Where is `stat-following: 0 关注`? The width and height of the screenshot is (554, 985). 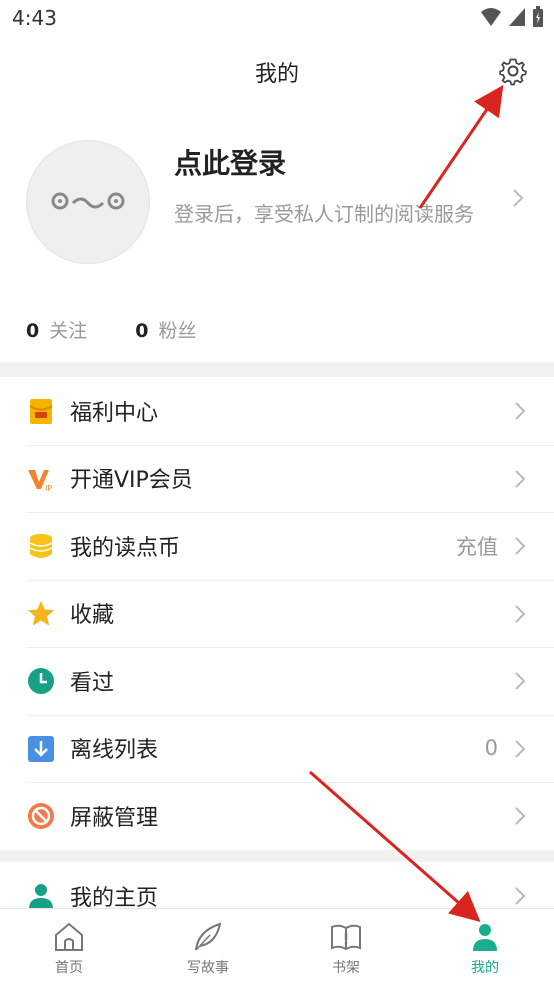 stat-following: 0 关注 is located at coordinates (56, 329).